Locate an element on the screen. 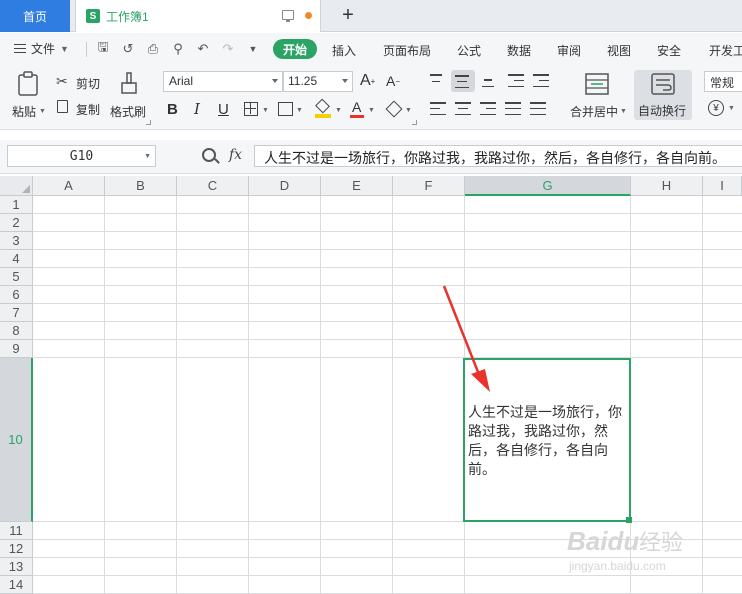  row-header-11: 11 is located at coordinates (16, 531).